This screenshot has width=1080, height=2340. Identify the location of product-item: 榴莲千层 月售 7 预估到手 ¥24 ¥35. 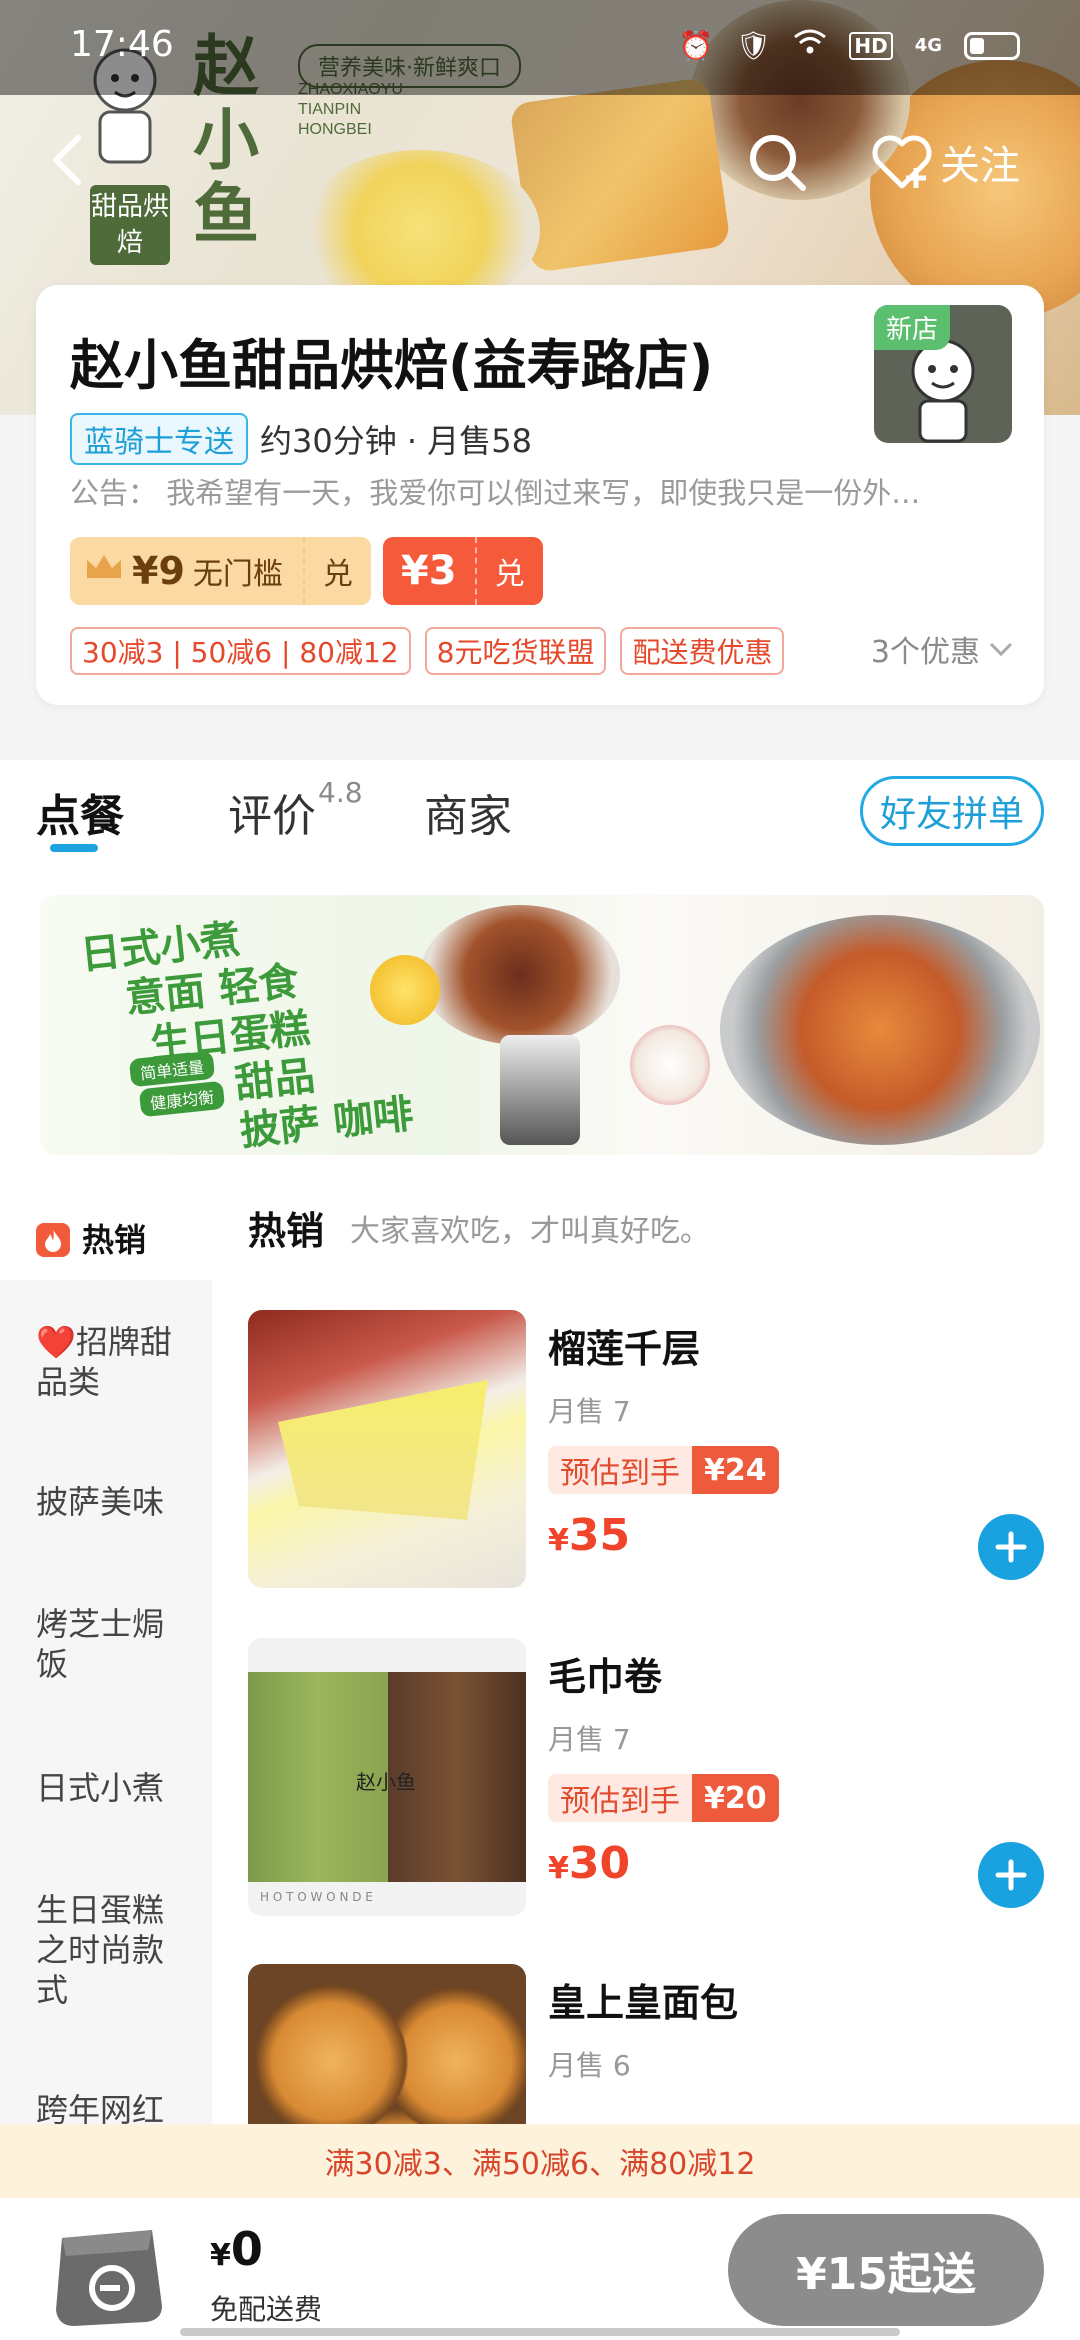
(648, 1455).